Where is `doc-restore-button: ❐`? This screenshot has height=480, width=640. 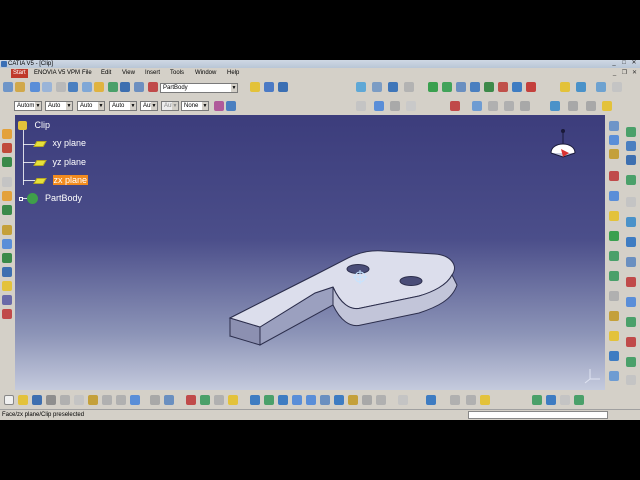 doc-restore-button: ❐ is located at coordinates (624, 73).